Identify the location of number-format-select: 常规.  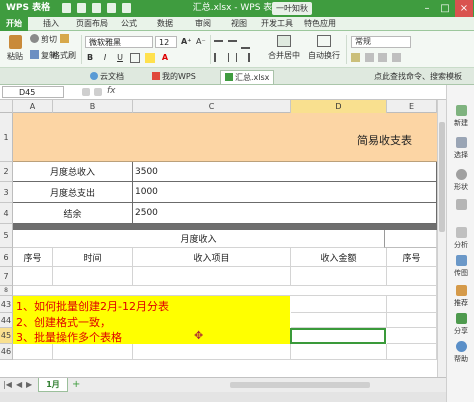
(381, 42).